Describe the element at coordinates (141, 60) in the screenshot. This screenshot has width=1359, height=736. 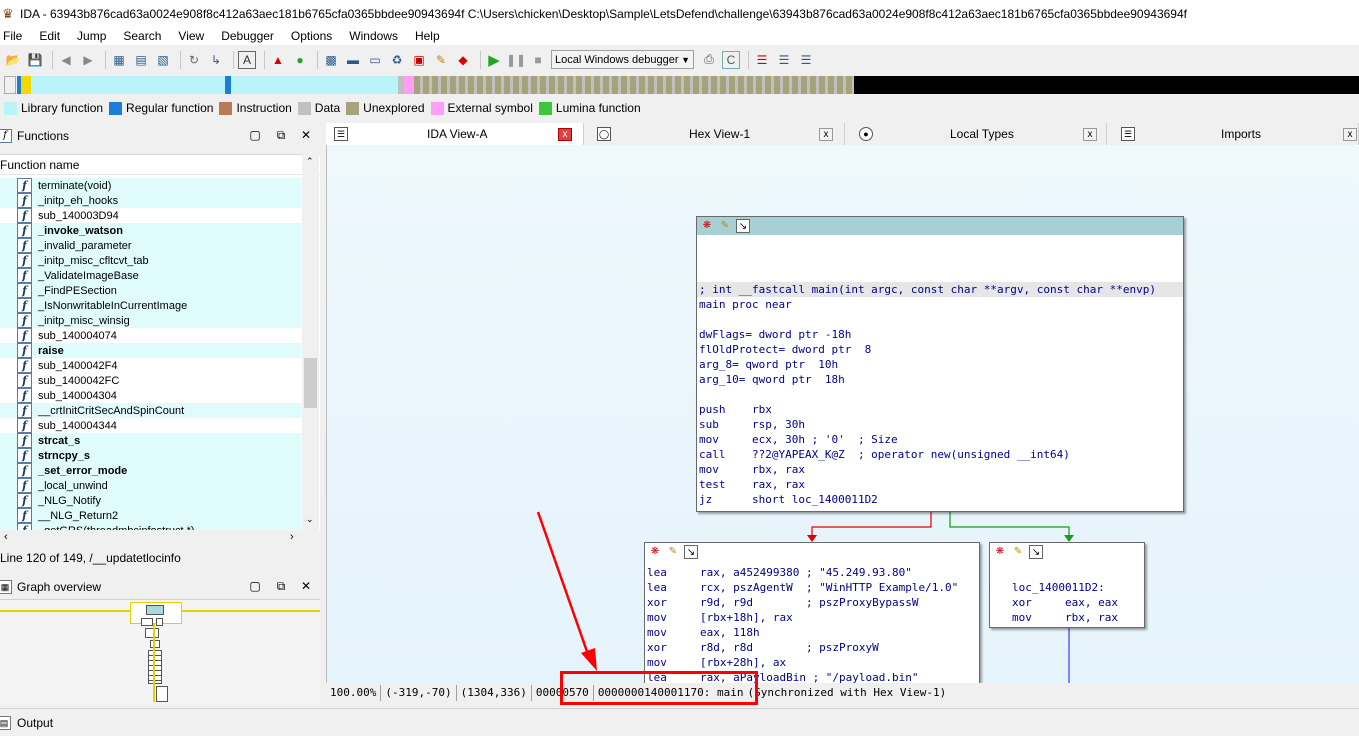
I see `text-view-icon: ▤` at that location.